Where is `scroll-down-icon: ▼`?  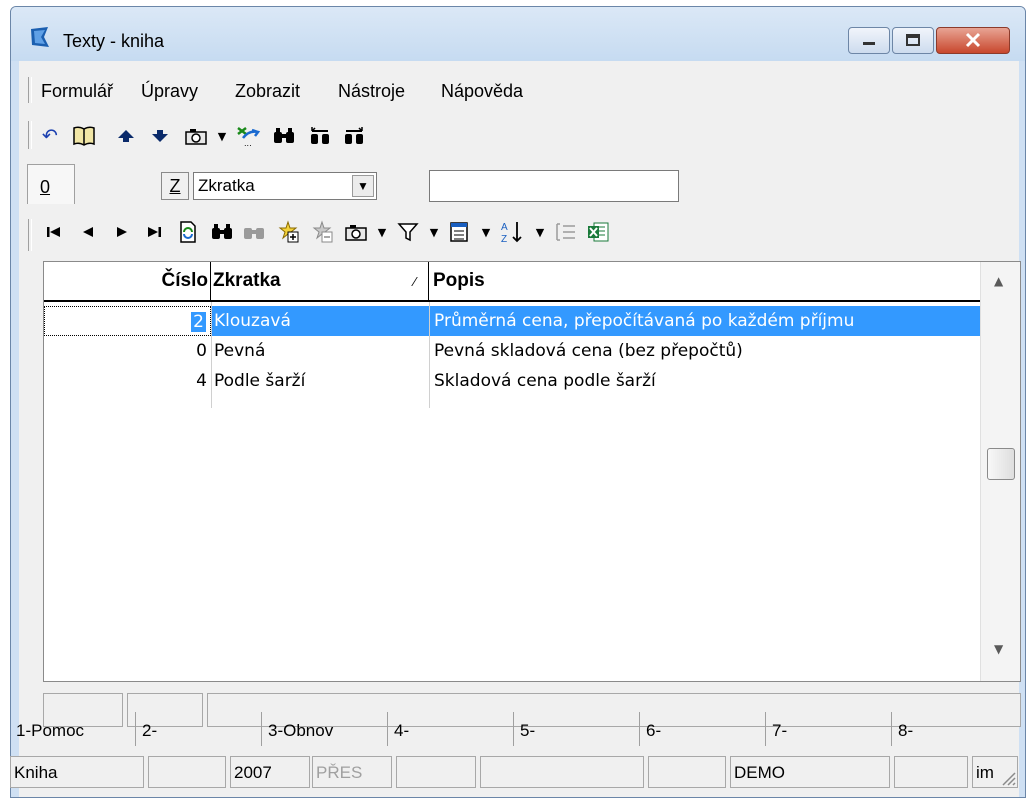
scroll-down-icon: ▼ is located at coordinates (998, 649).